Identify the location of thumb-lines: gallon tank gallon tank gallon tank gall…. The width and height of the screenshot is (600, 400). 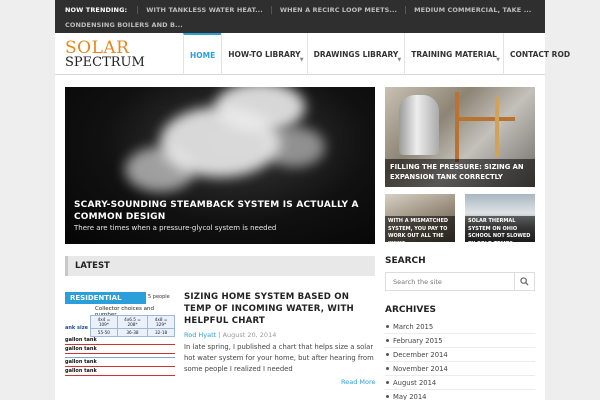
(120, 356).